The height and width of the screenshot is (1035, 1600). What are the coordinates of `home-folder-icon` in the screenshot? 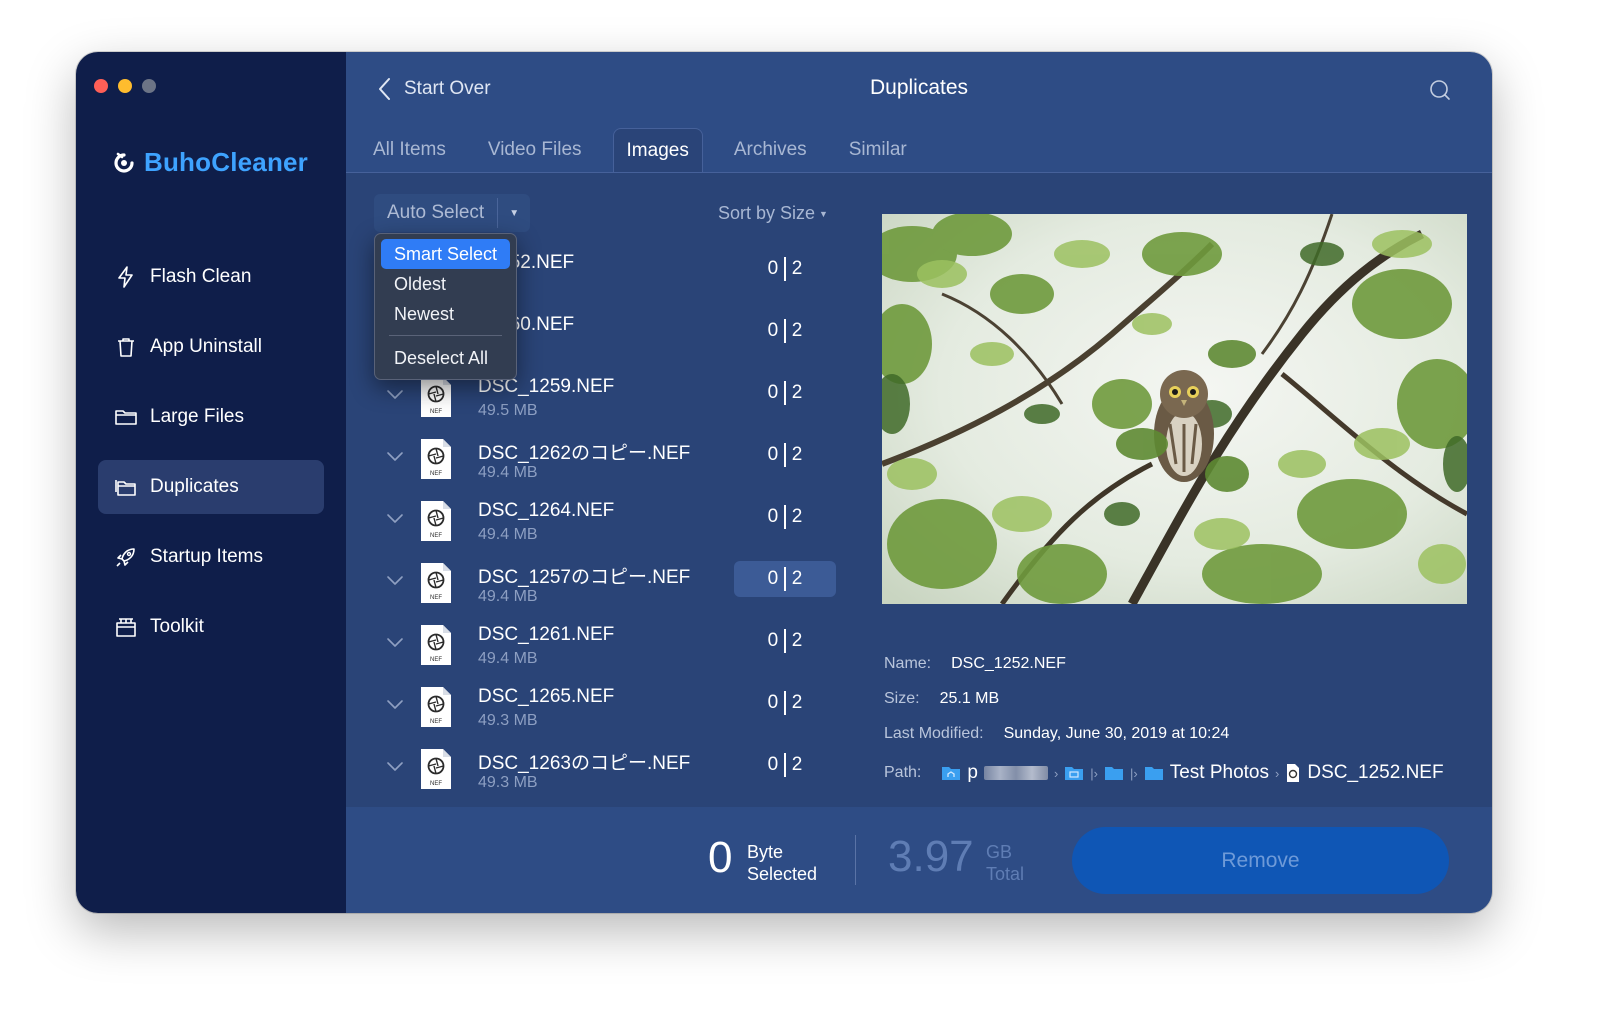 It's located at (951, 773).